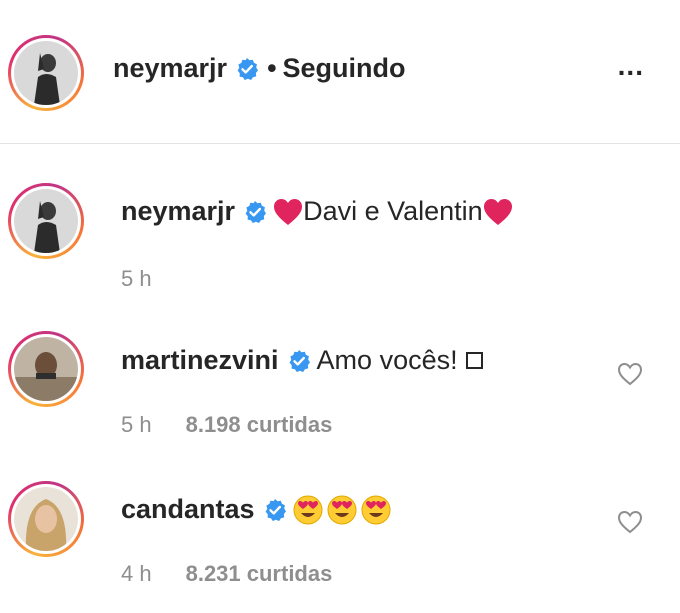  What do you see at coordinates (178, 211) in the screenshot?
I see `comment-username: neymarjr` at bounding box center [178, 211].